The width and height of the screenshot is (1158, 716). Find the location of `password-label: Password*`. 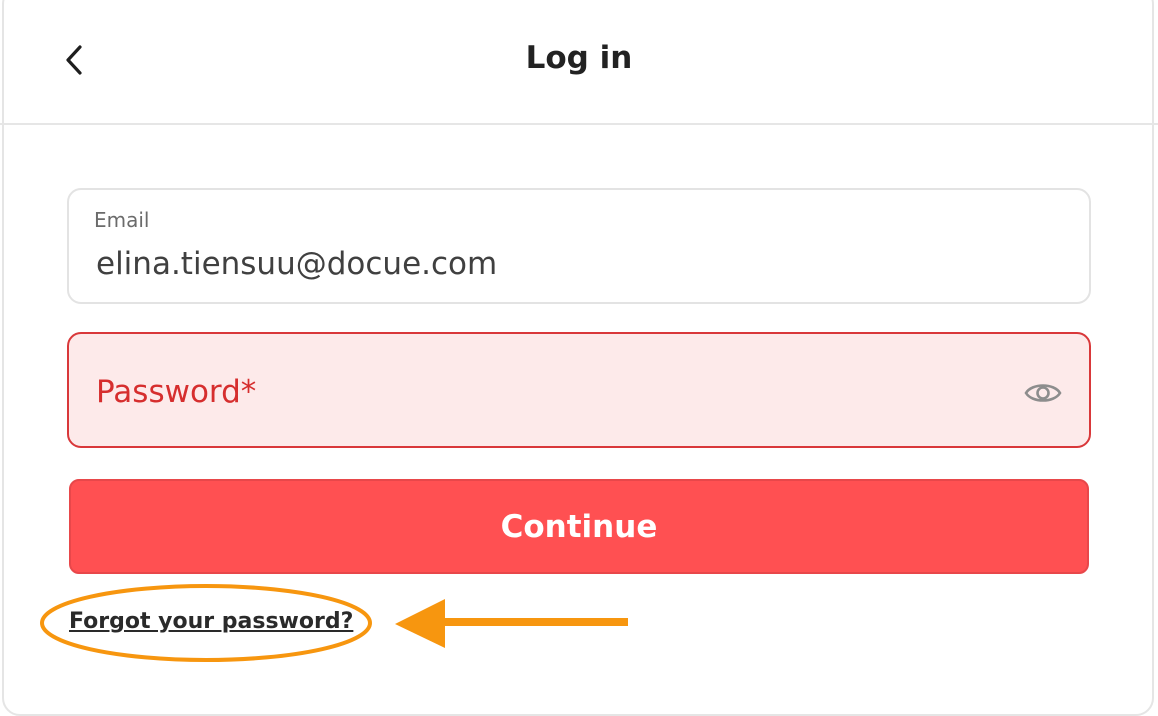

password-label: Password* is located at coordinates (176, 392).